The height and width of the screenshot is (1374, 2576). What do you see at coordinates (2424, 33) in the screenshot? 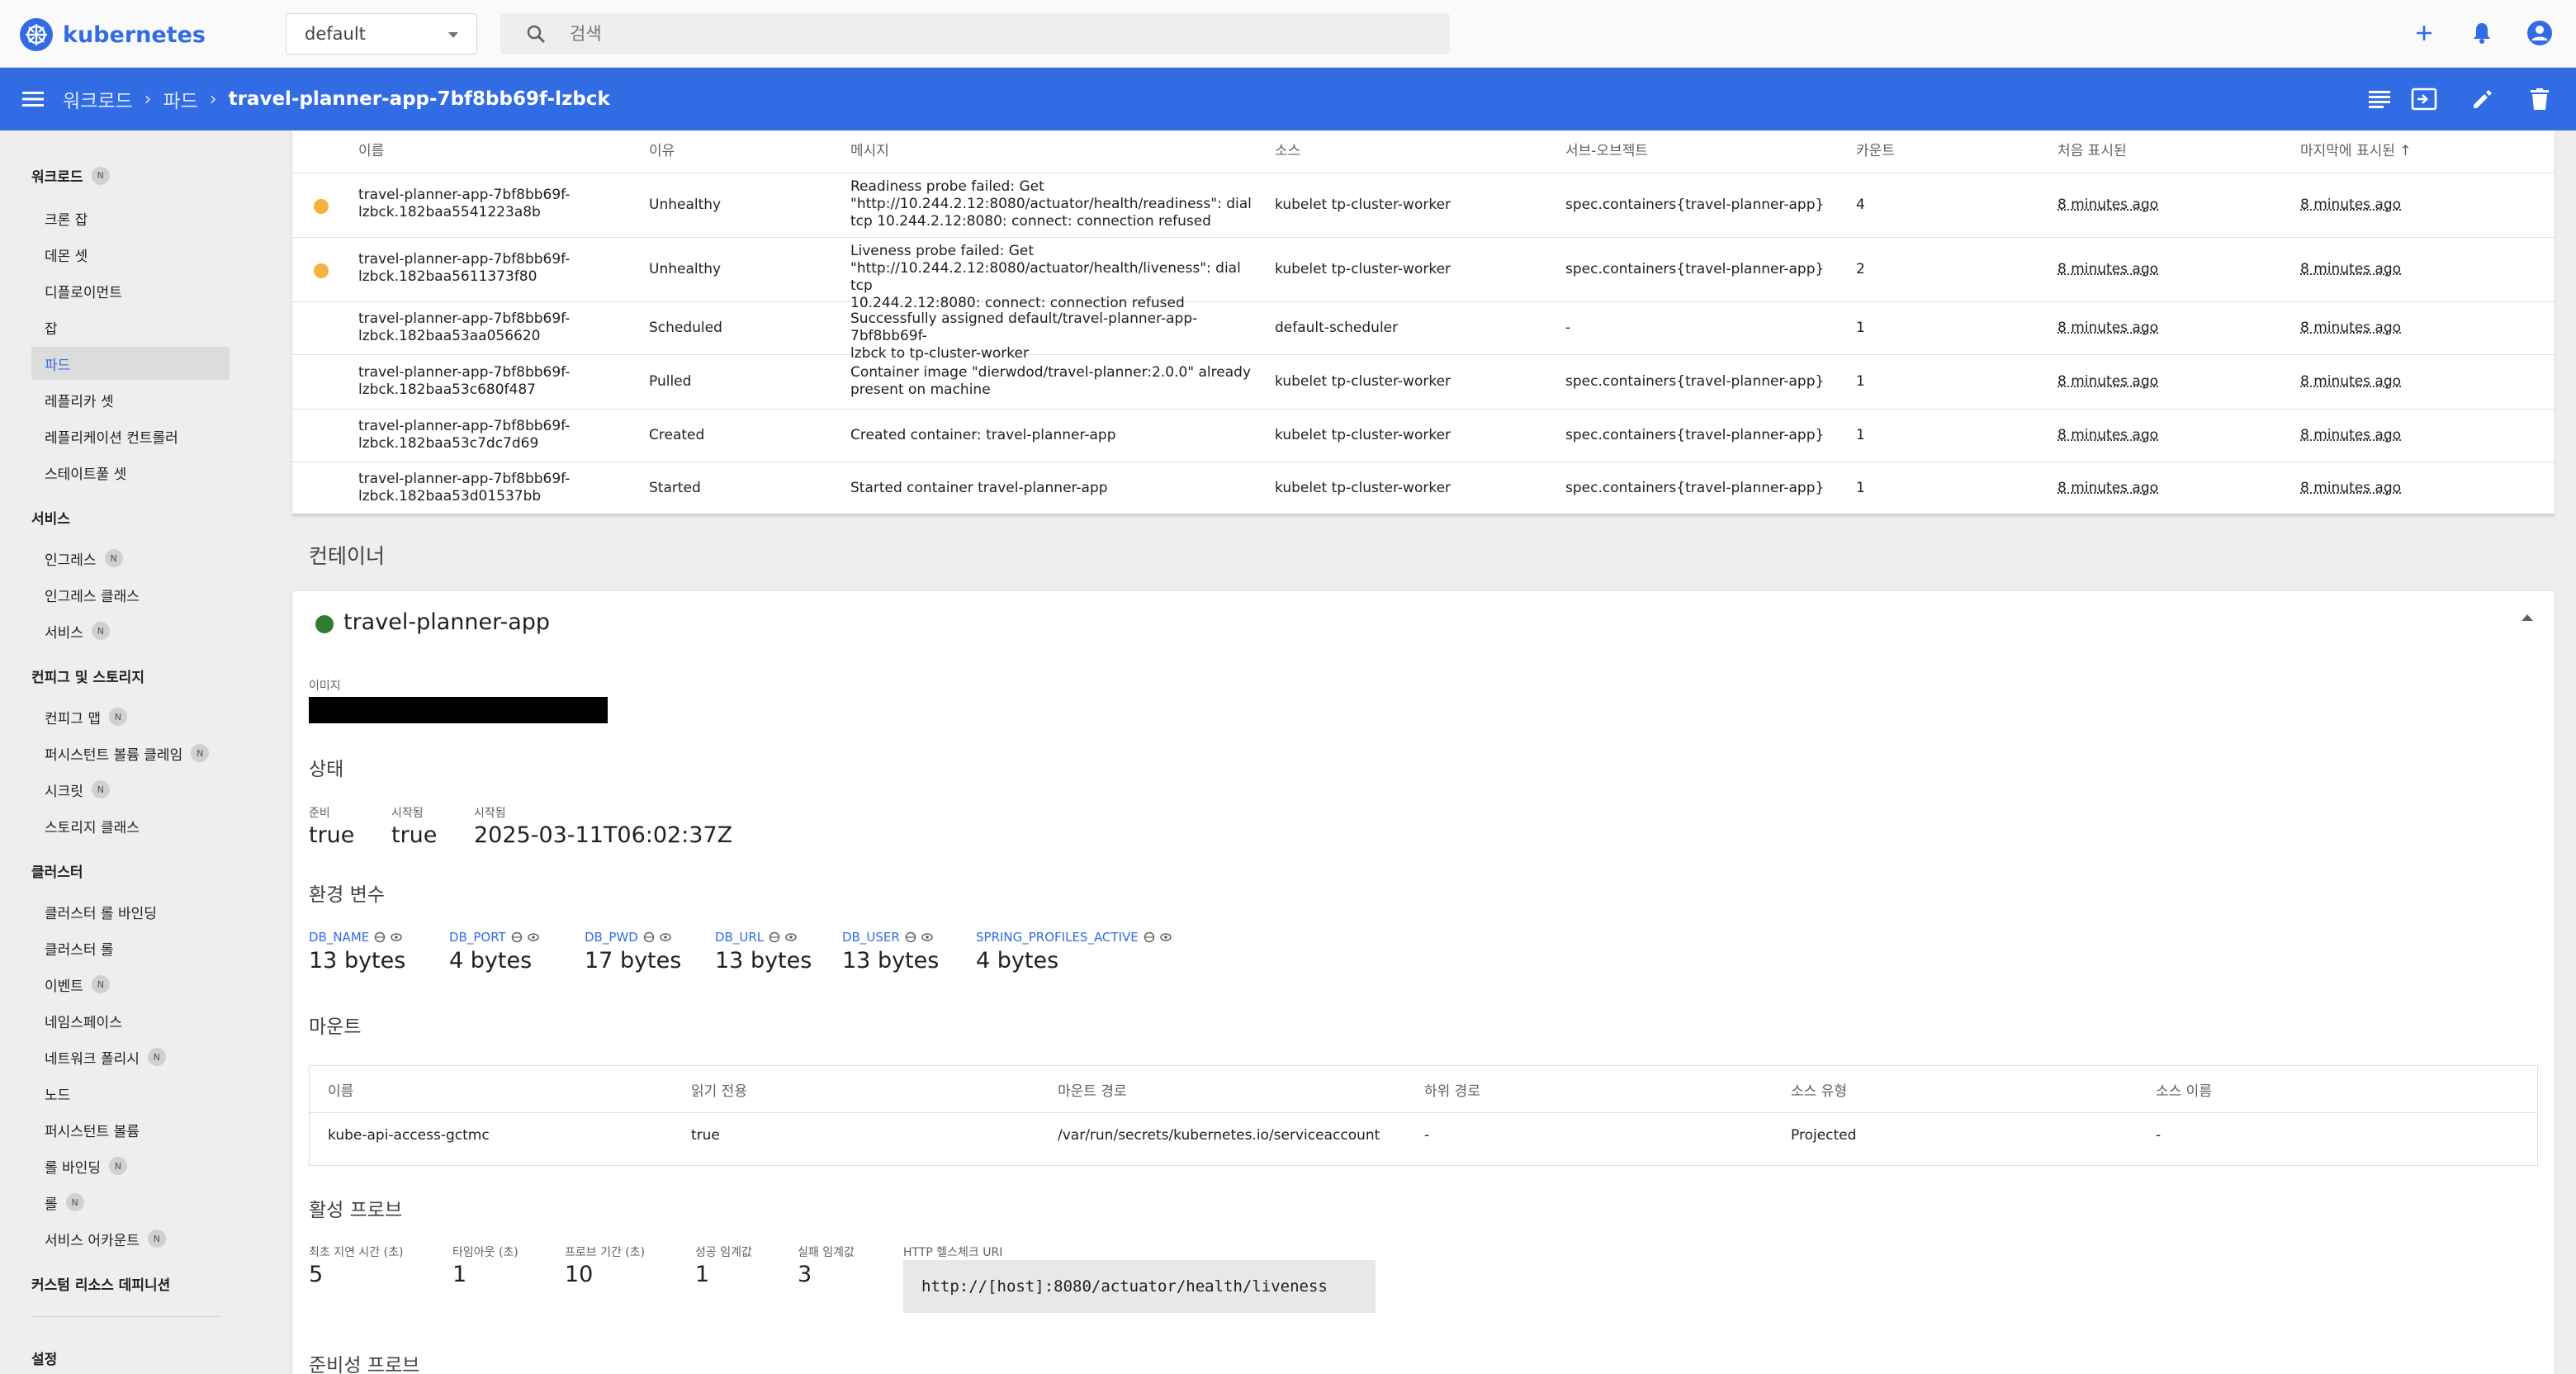
I see `plus-icon` at bounding box center [2424, 33].